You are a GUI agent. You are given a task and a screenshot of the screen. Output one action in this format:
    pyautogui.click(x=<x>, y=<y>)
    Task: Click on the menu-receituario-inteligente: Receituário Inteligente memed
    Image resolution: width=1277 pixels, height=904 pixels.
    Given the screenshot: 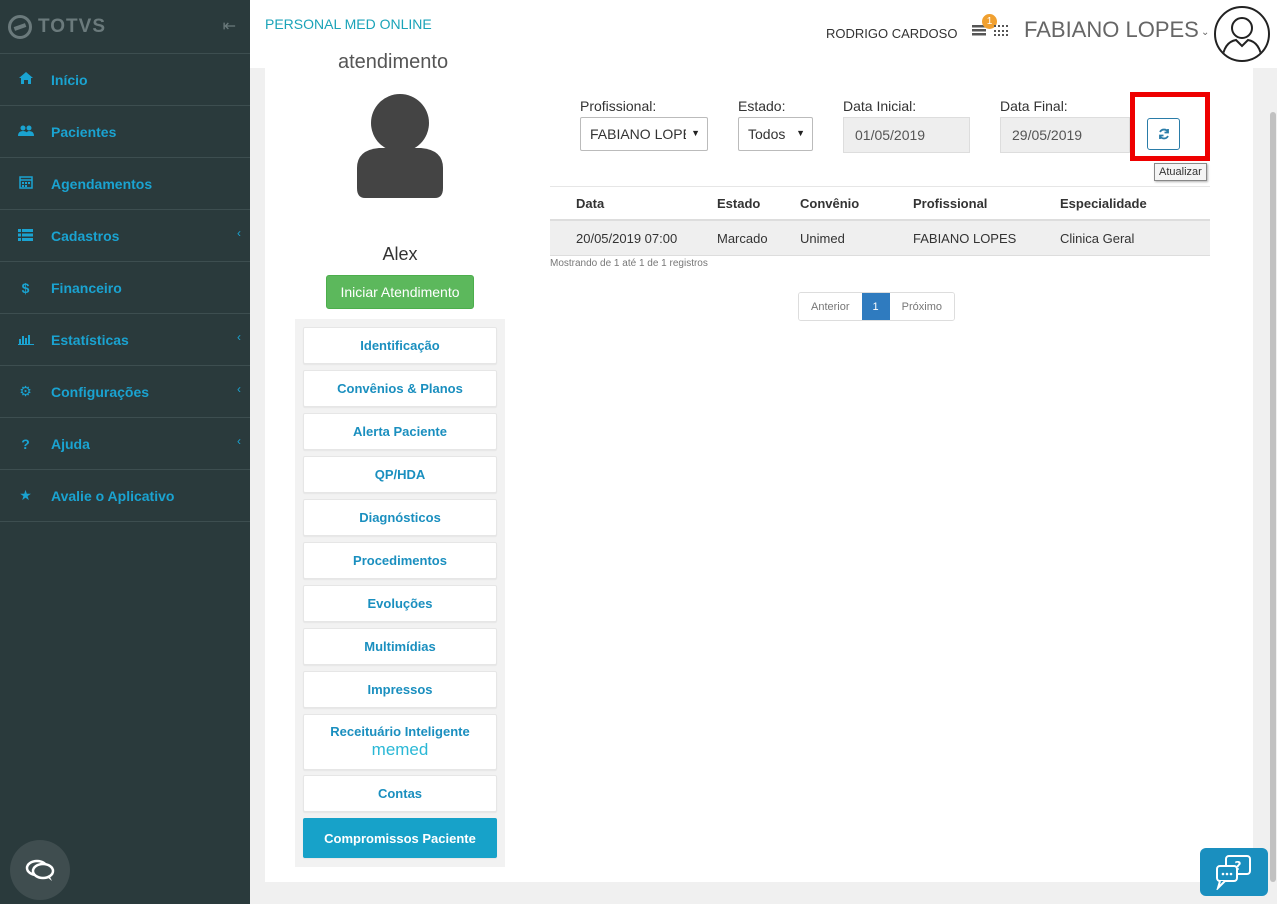 What is the action you would take?
    pyautogui.click(x=400, y=742)
    